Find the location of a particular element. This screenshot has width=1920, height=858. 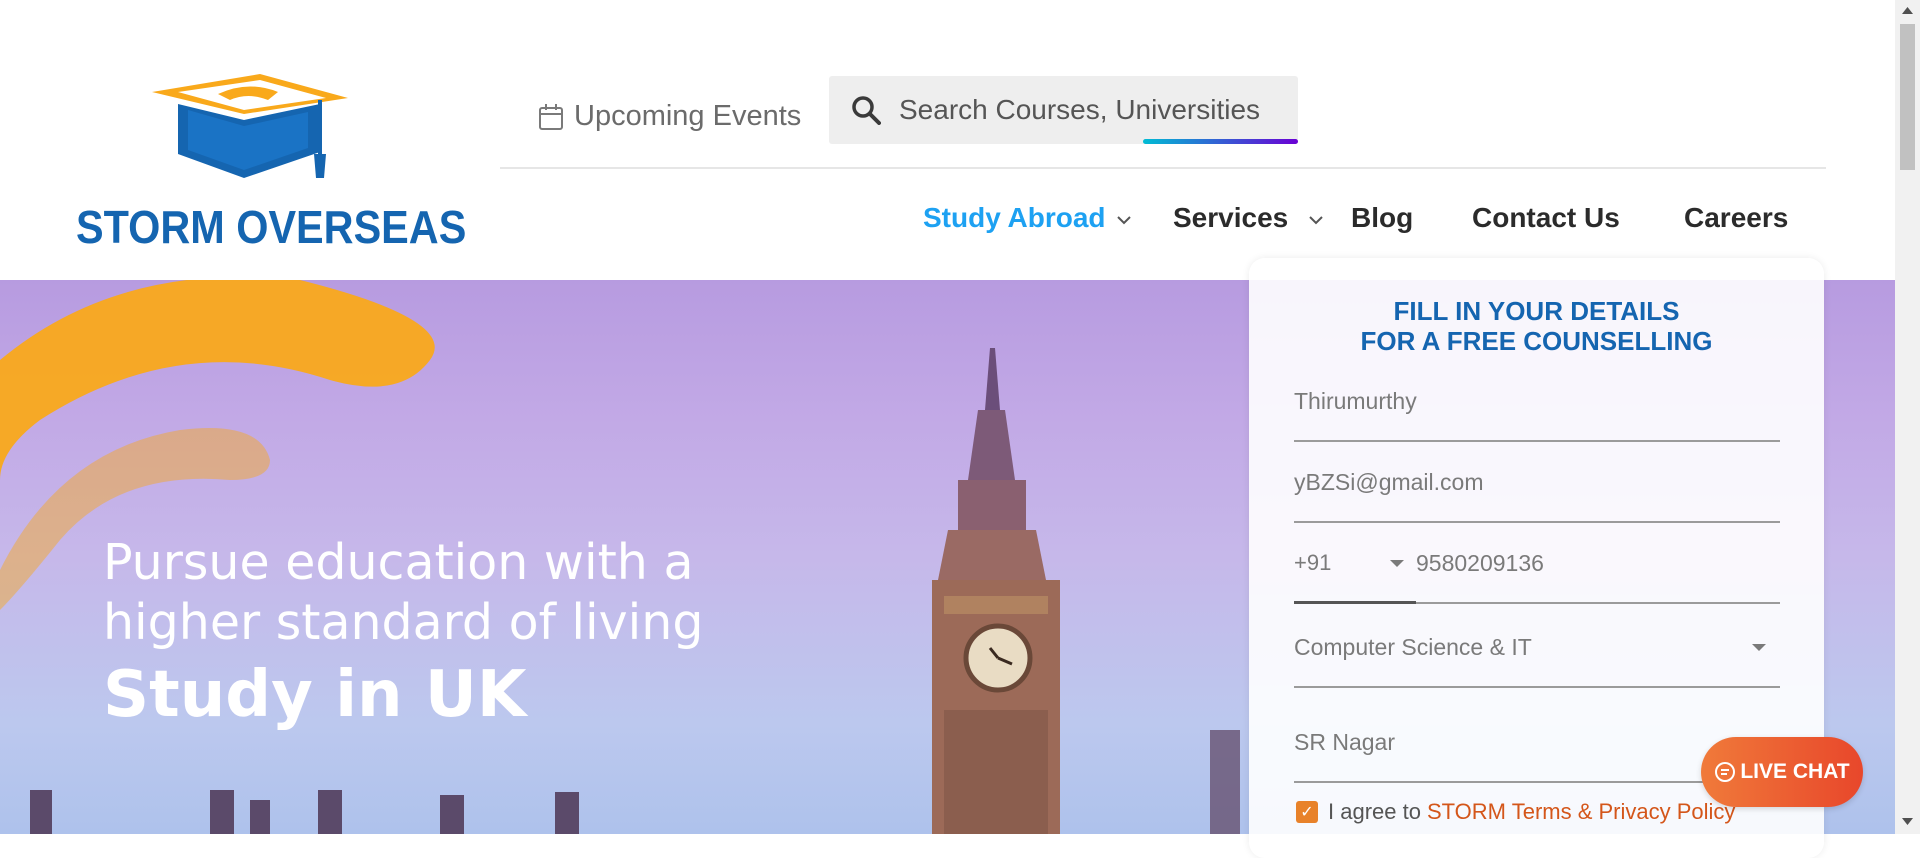

phone-field: +91 9580209136 is located at coordinates (1537, 563).